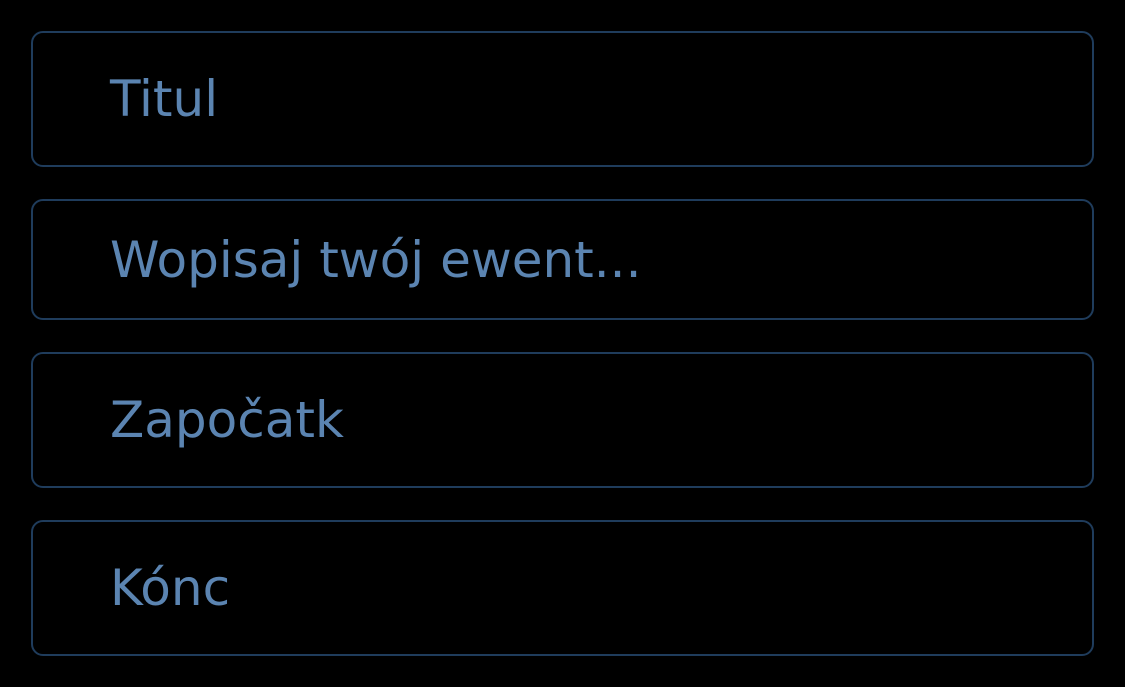 Image resolution: width=1125 pixels, height=687 pixels. What do you see at coordinates (170, 588) in the screenshot?
I see `end-field-placeholder: Kónc` at bounding box center [170, 588].